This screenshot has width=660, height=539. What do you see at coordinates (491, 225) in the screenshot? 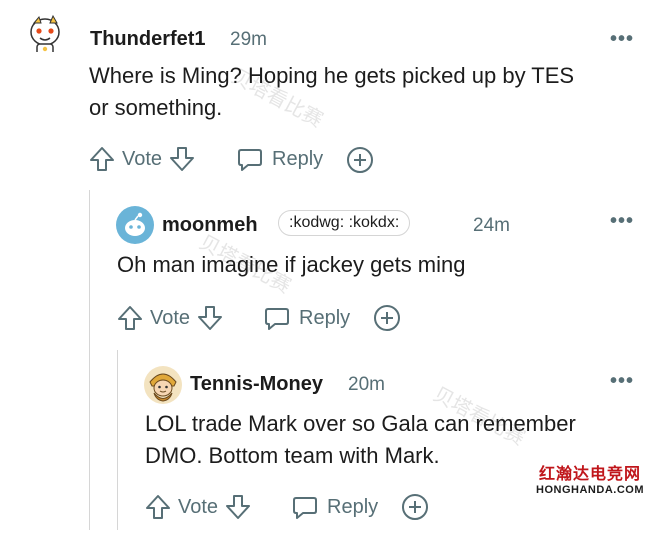
I see `comment-timestamp: 24m` at bounding box center [491, 225].